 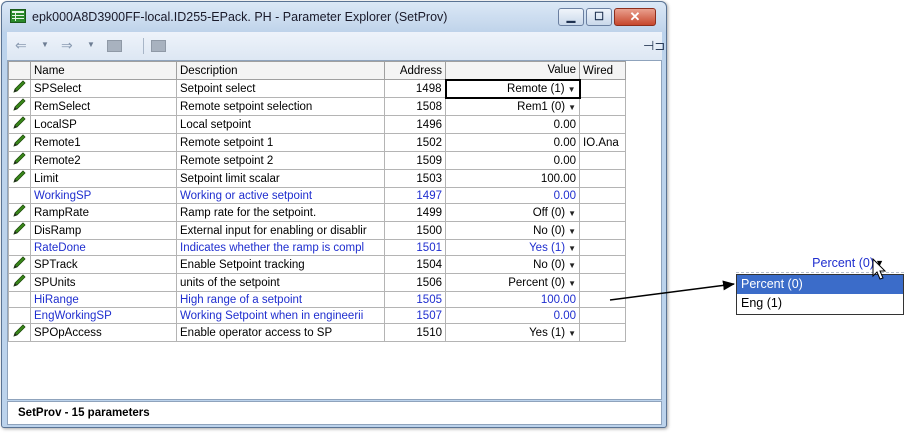 What do you see at coordinates (280, 282) in the screenshot?
I see `cell-description: units of the setpoint` at bounding box center [280, 282].